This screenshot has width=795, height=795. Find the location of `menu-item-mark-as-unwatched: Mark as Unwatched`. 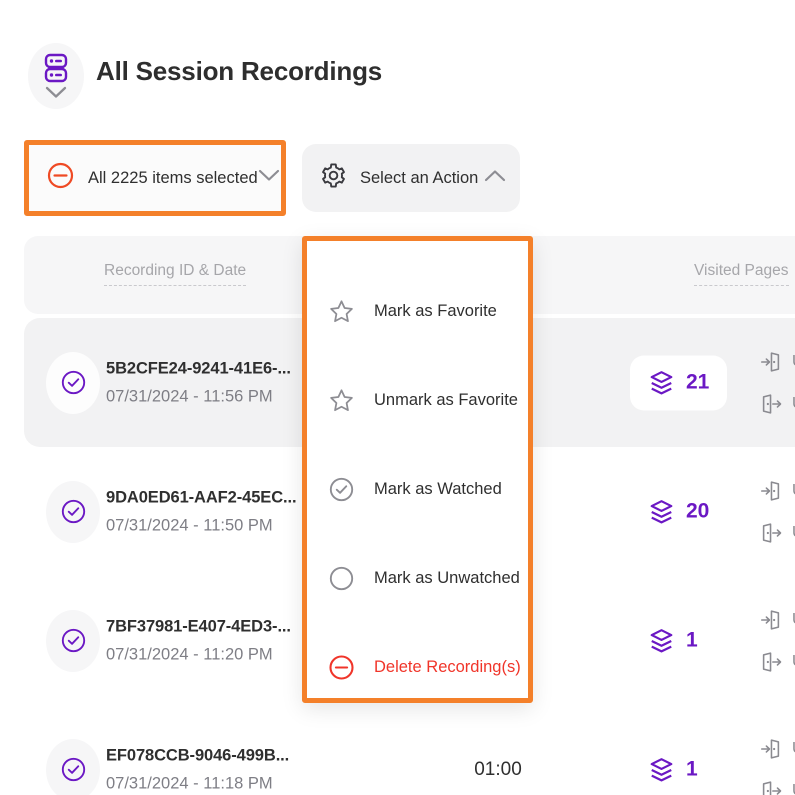

menu-item-mark-as-unwatched: Mark as Unwatched is located at coordinates (417, 578).